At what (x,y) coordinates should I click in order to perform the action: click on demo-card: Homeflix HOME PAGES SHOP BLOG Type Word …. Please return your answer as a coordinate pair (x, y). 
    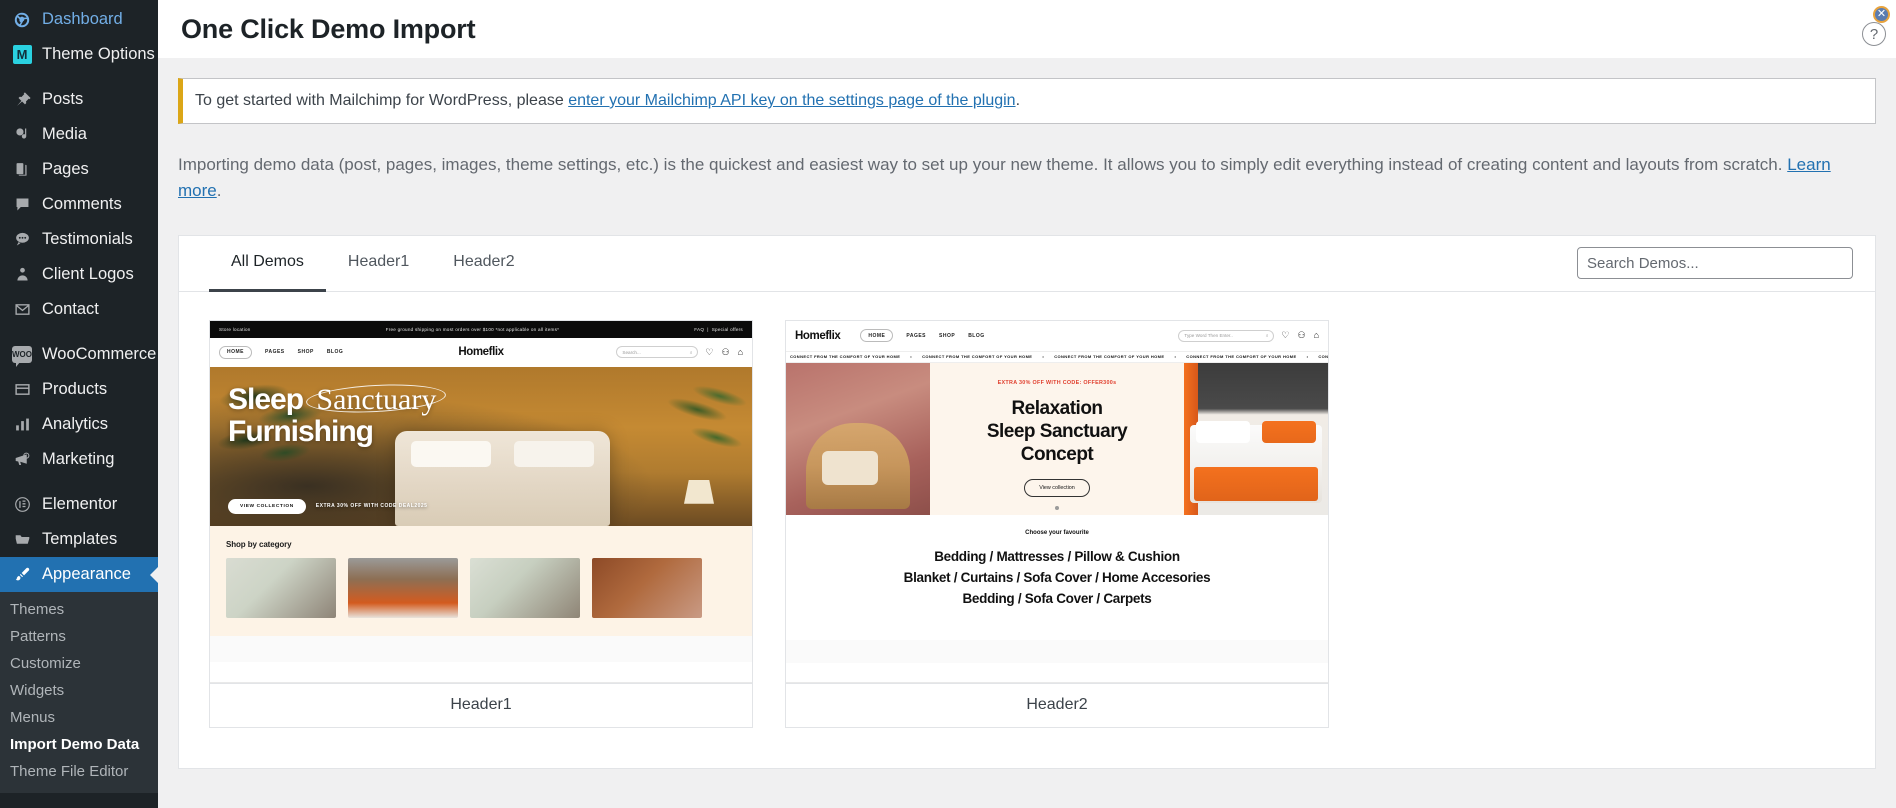
    Looking at the image, I should click on (1057, 523).